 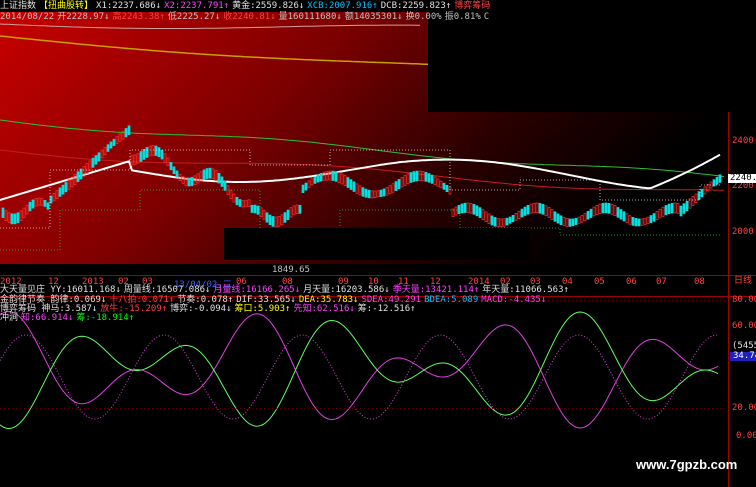 I want to click on row-field: 年天量:11066.563↑, so click(x=525, y=290).